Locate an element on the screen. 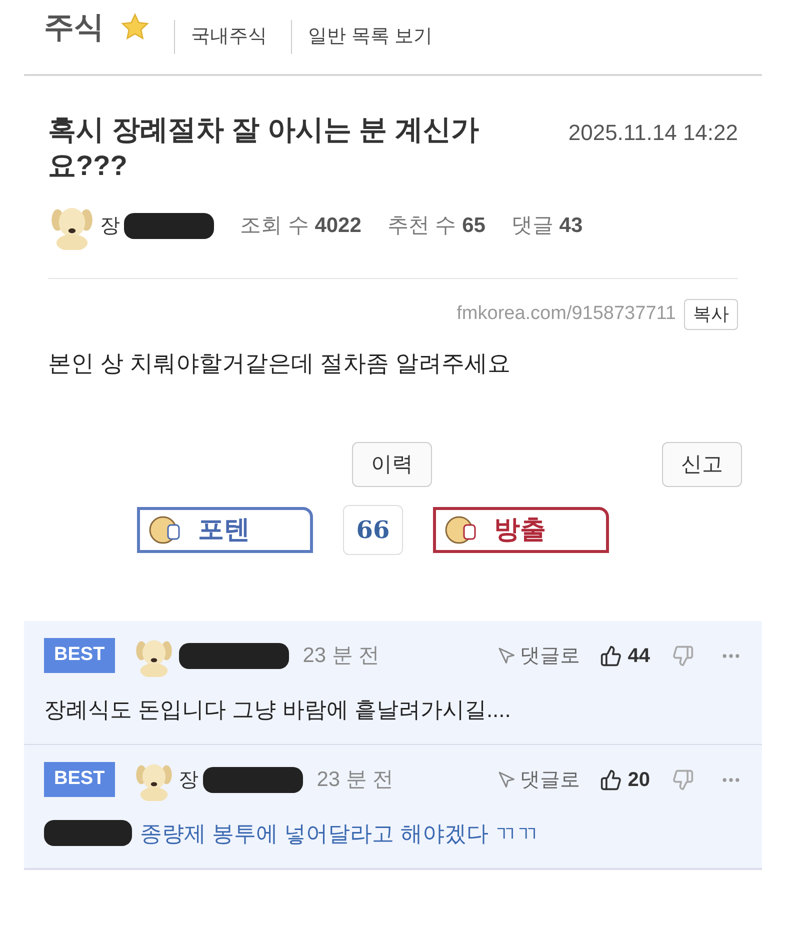  post-date: 2025.11.14 14:22 is located at coordinates (653, 133).